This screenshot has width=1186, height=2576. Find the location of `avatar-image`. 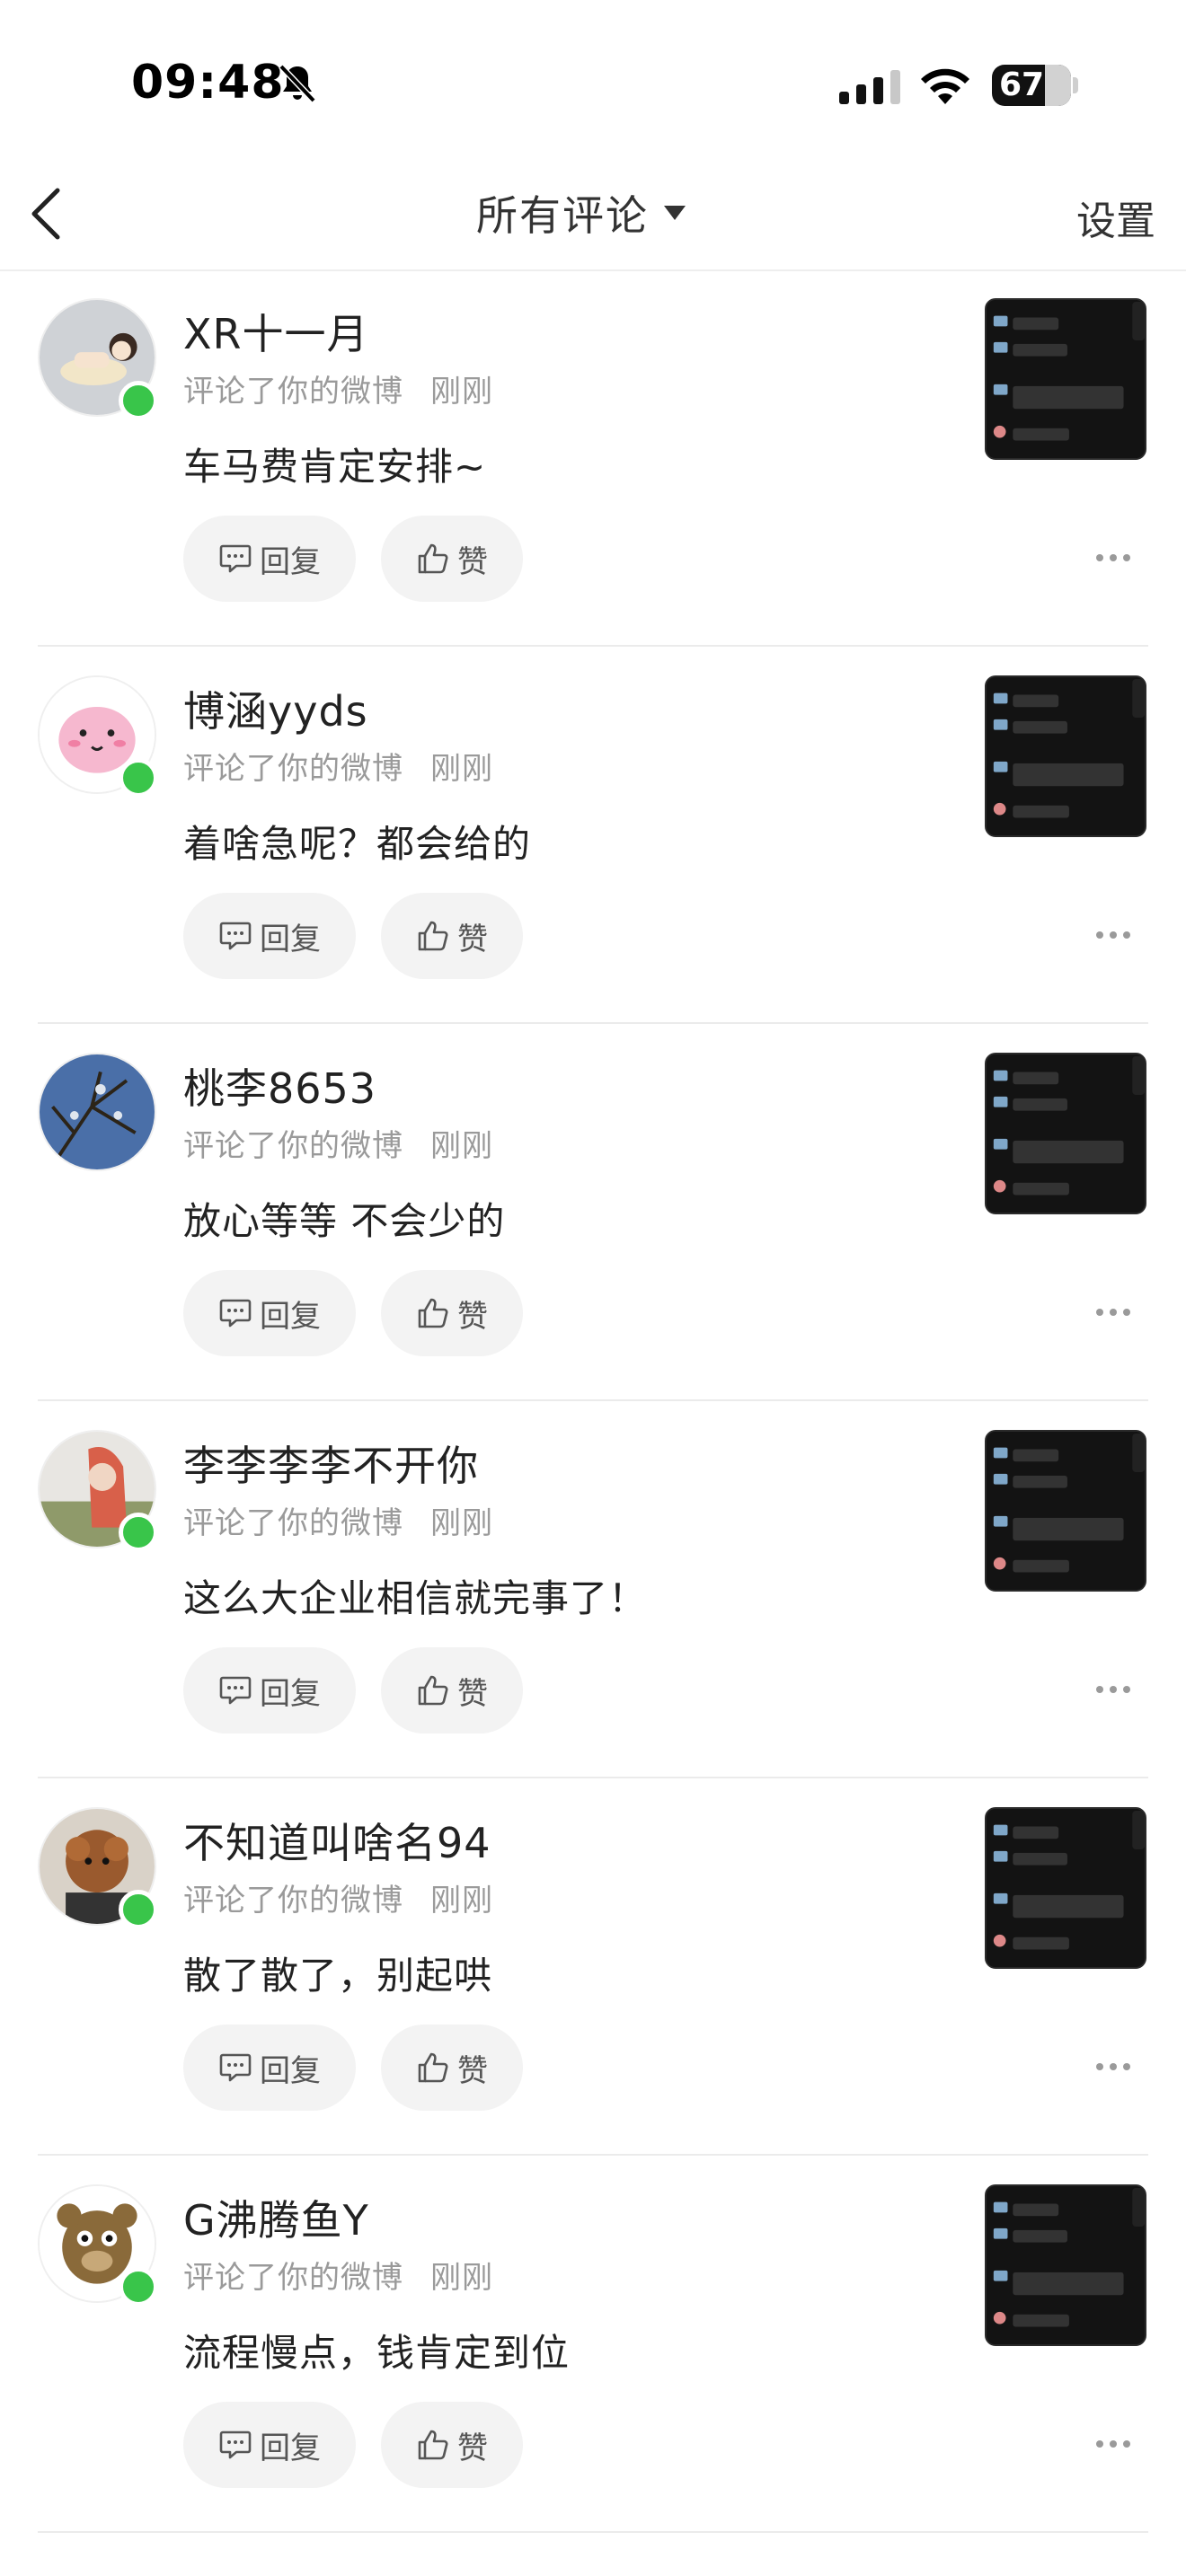

avatar-image is located at coordinates (97, 1111).